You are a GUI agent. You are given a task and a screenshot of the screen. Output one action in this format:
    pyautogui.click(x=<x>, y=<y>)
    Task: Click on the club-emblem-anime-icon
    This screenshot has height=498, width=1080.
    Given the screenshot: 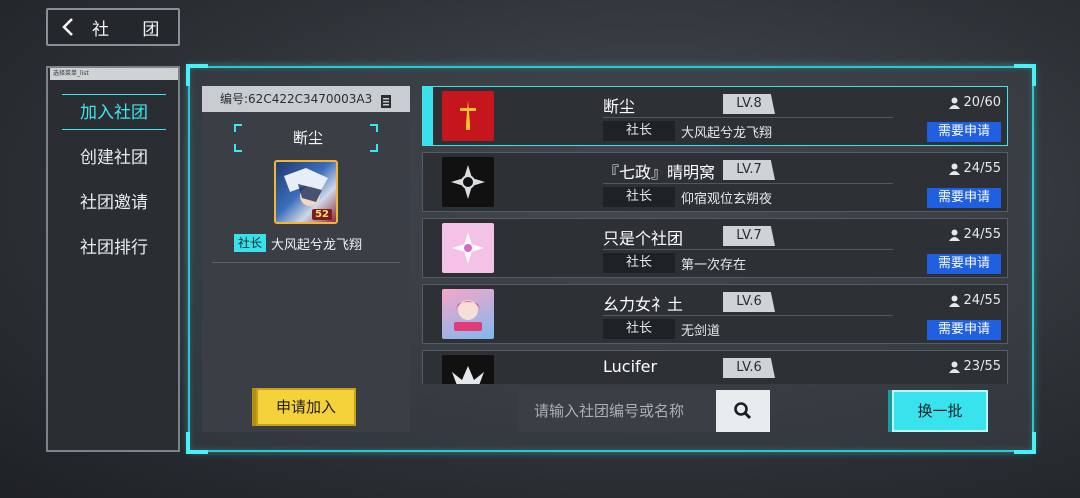 What is the action you would take?
    pyautogui.click(x=468, y=314)
    